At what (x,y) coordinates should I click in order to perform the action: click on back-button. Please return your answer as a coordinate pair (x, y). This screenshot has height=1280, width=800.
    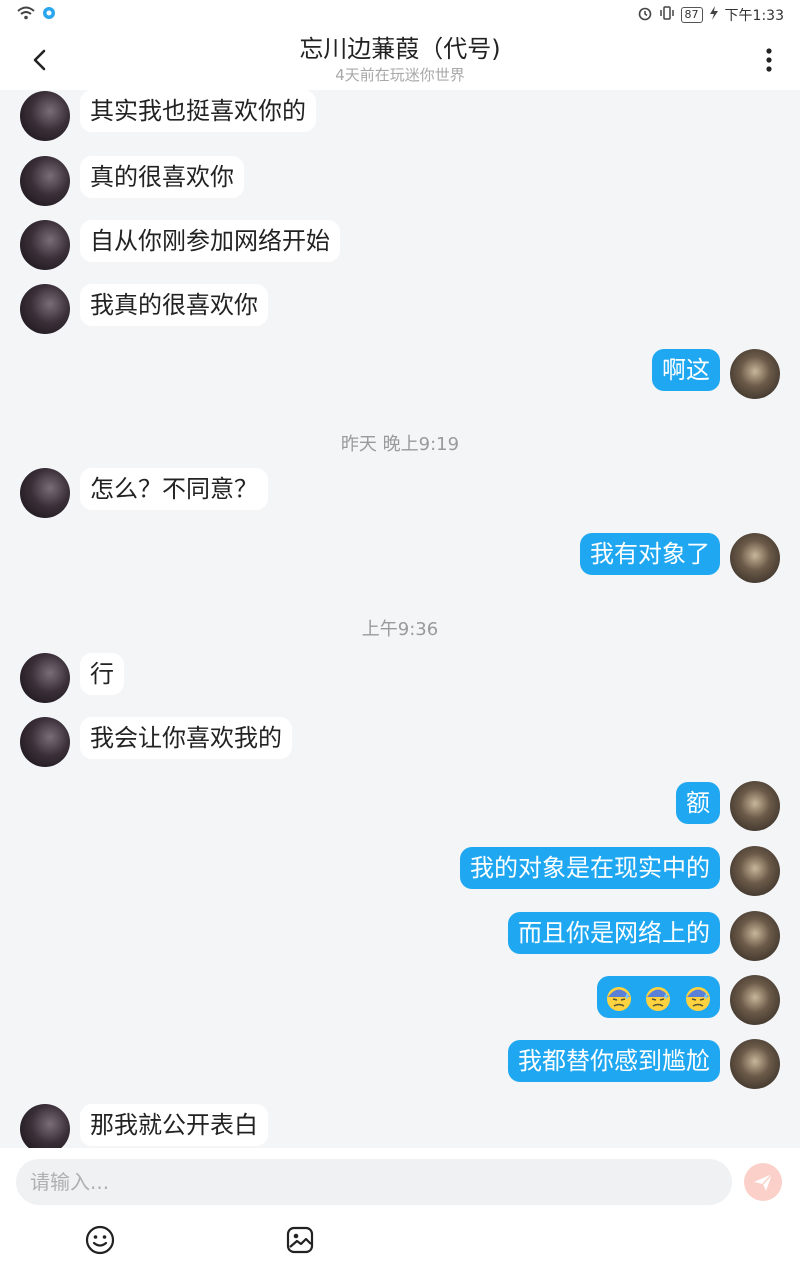
    Looking at the image, I should click on (40, 60).